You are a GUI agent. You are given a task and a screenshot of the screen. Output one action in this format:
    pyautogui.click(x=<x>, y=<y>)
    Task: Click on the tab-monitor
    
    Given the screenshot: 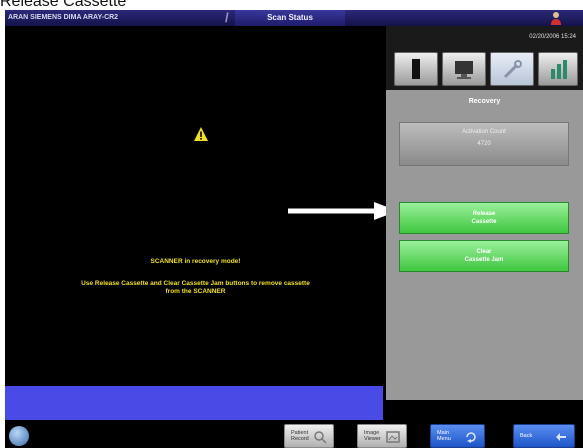 What is the action you would take?
    pyautogui.click(x=464, y=69)
    